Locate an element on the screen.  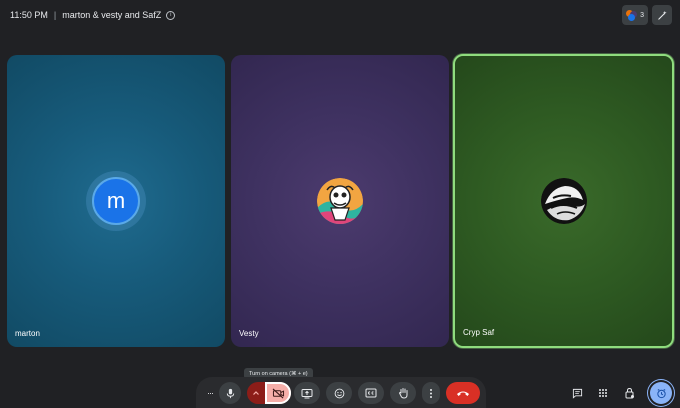
host-controls-icon is located at coordinates (629, 393).